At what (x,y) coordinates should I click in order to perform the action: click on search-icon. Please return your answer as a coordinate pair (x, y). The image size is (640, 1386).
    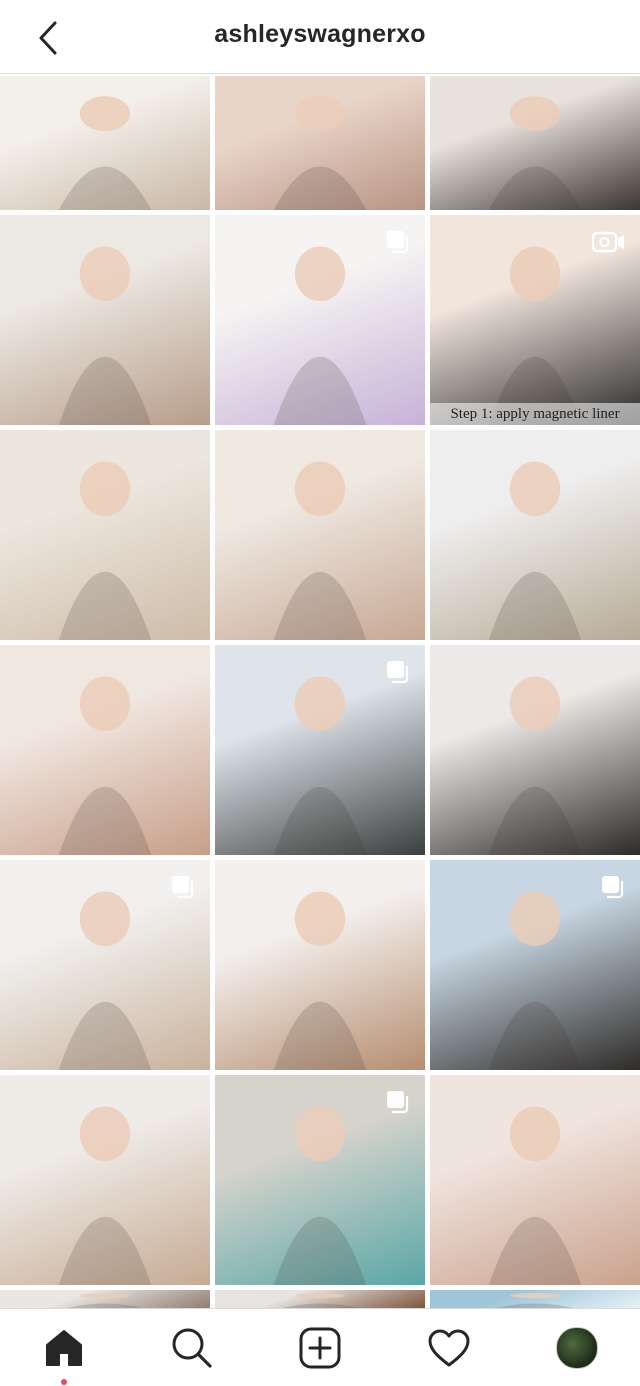
    Looking at the image, I should click on (192, 1348).